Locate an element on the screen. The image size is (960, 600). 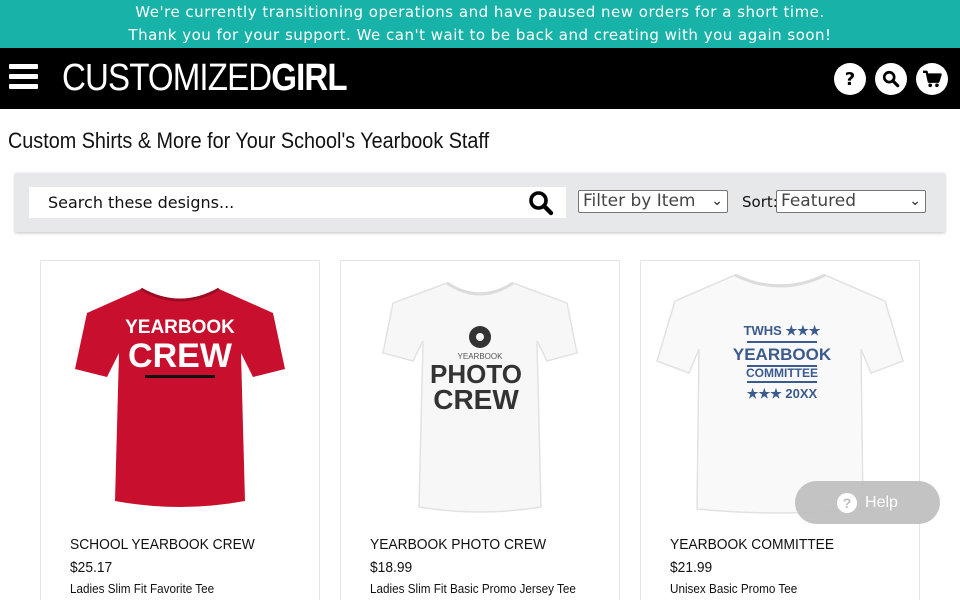
cart-icon is located at coordinates (932, 79).